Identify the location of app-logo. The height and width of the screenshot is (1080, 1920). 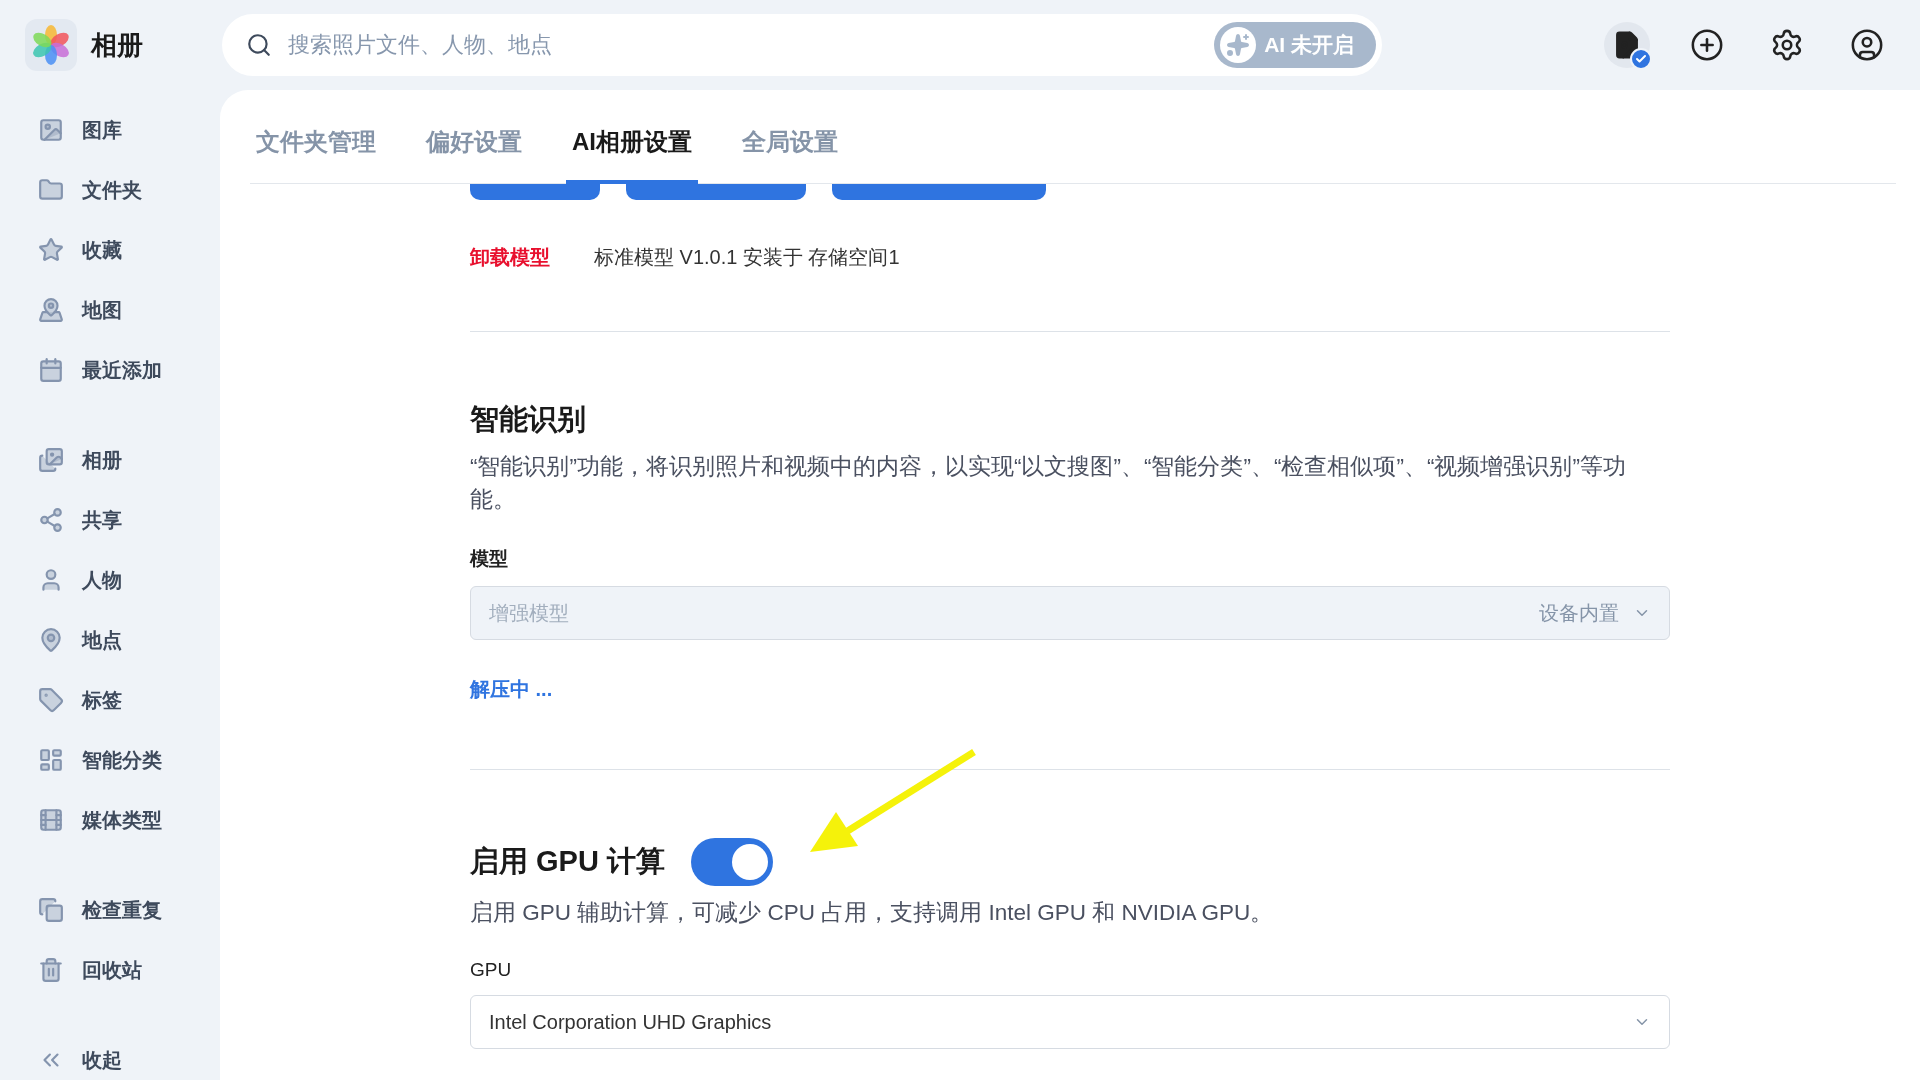
(51, 45).